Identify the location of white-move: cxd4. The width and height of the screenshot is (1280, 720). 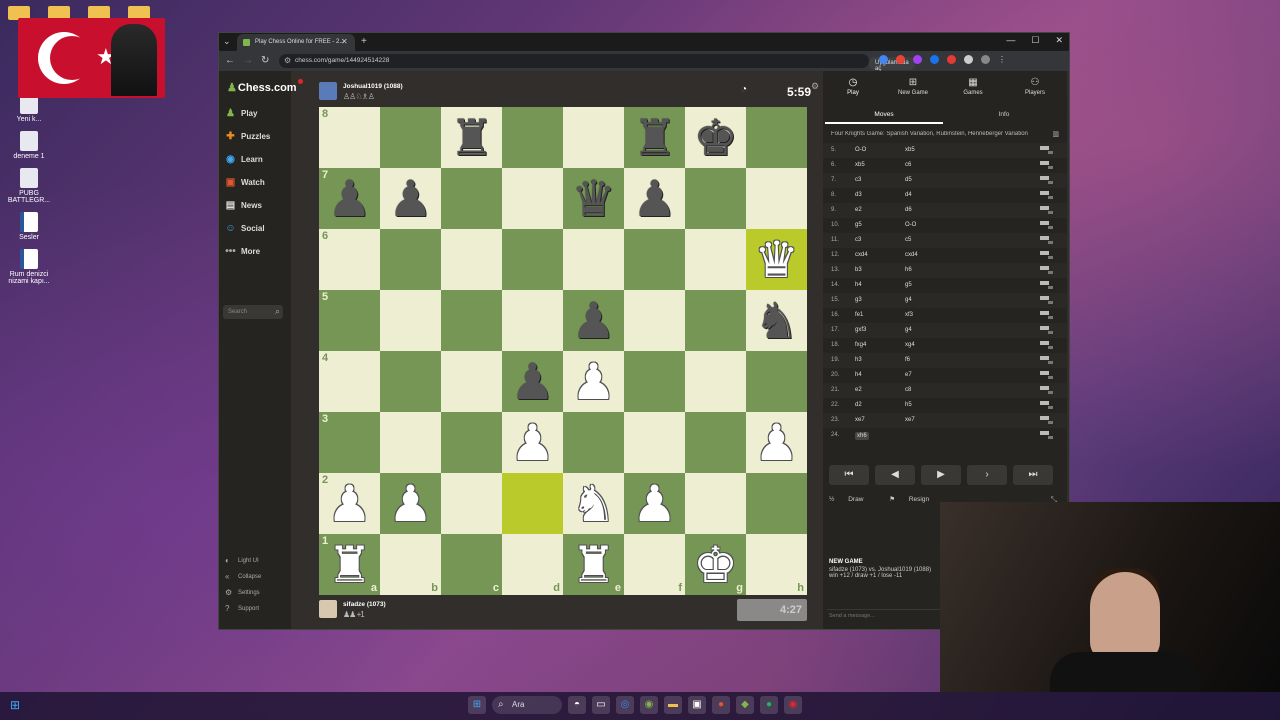
(861, 255).